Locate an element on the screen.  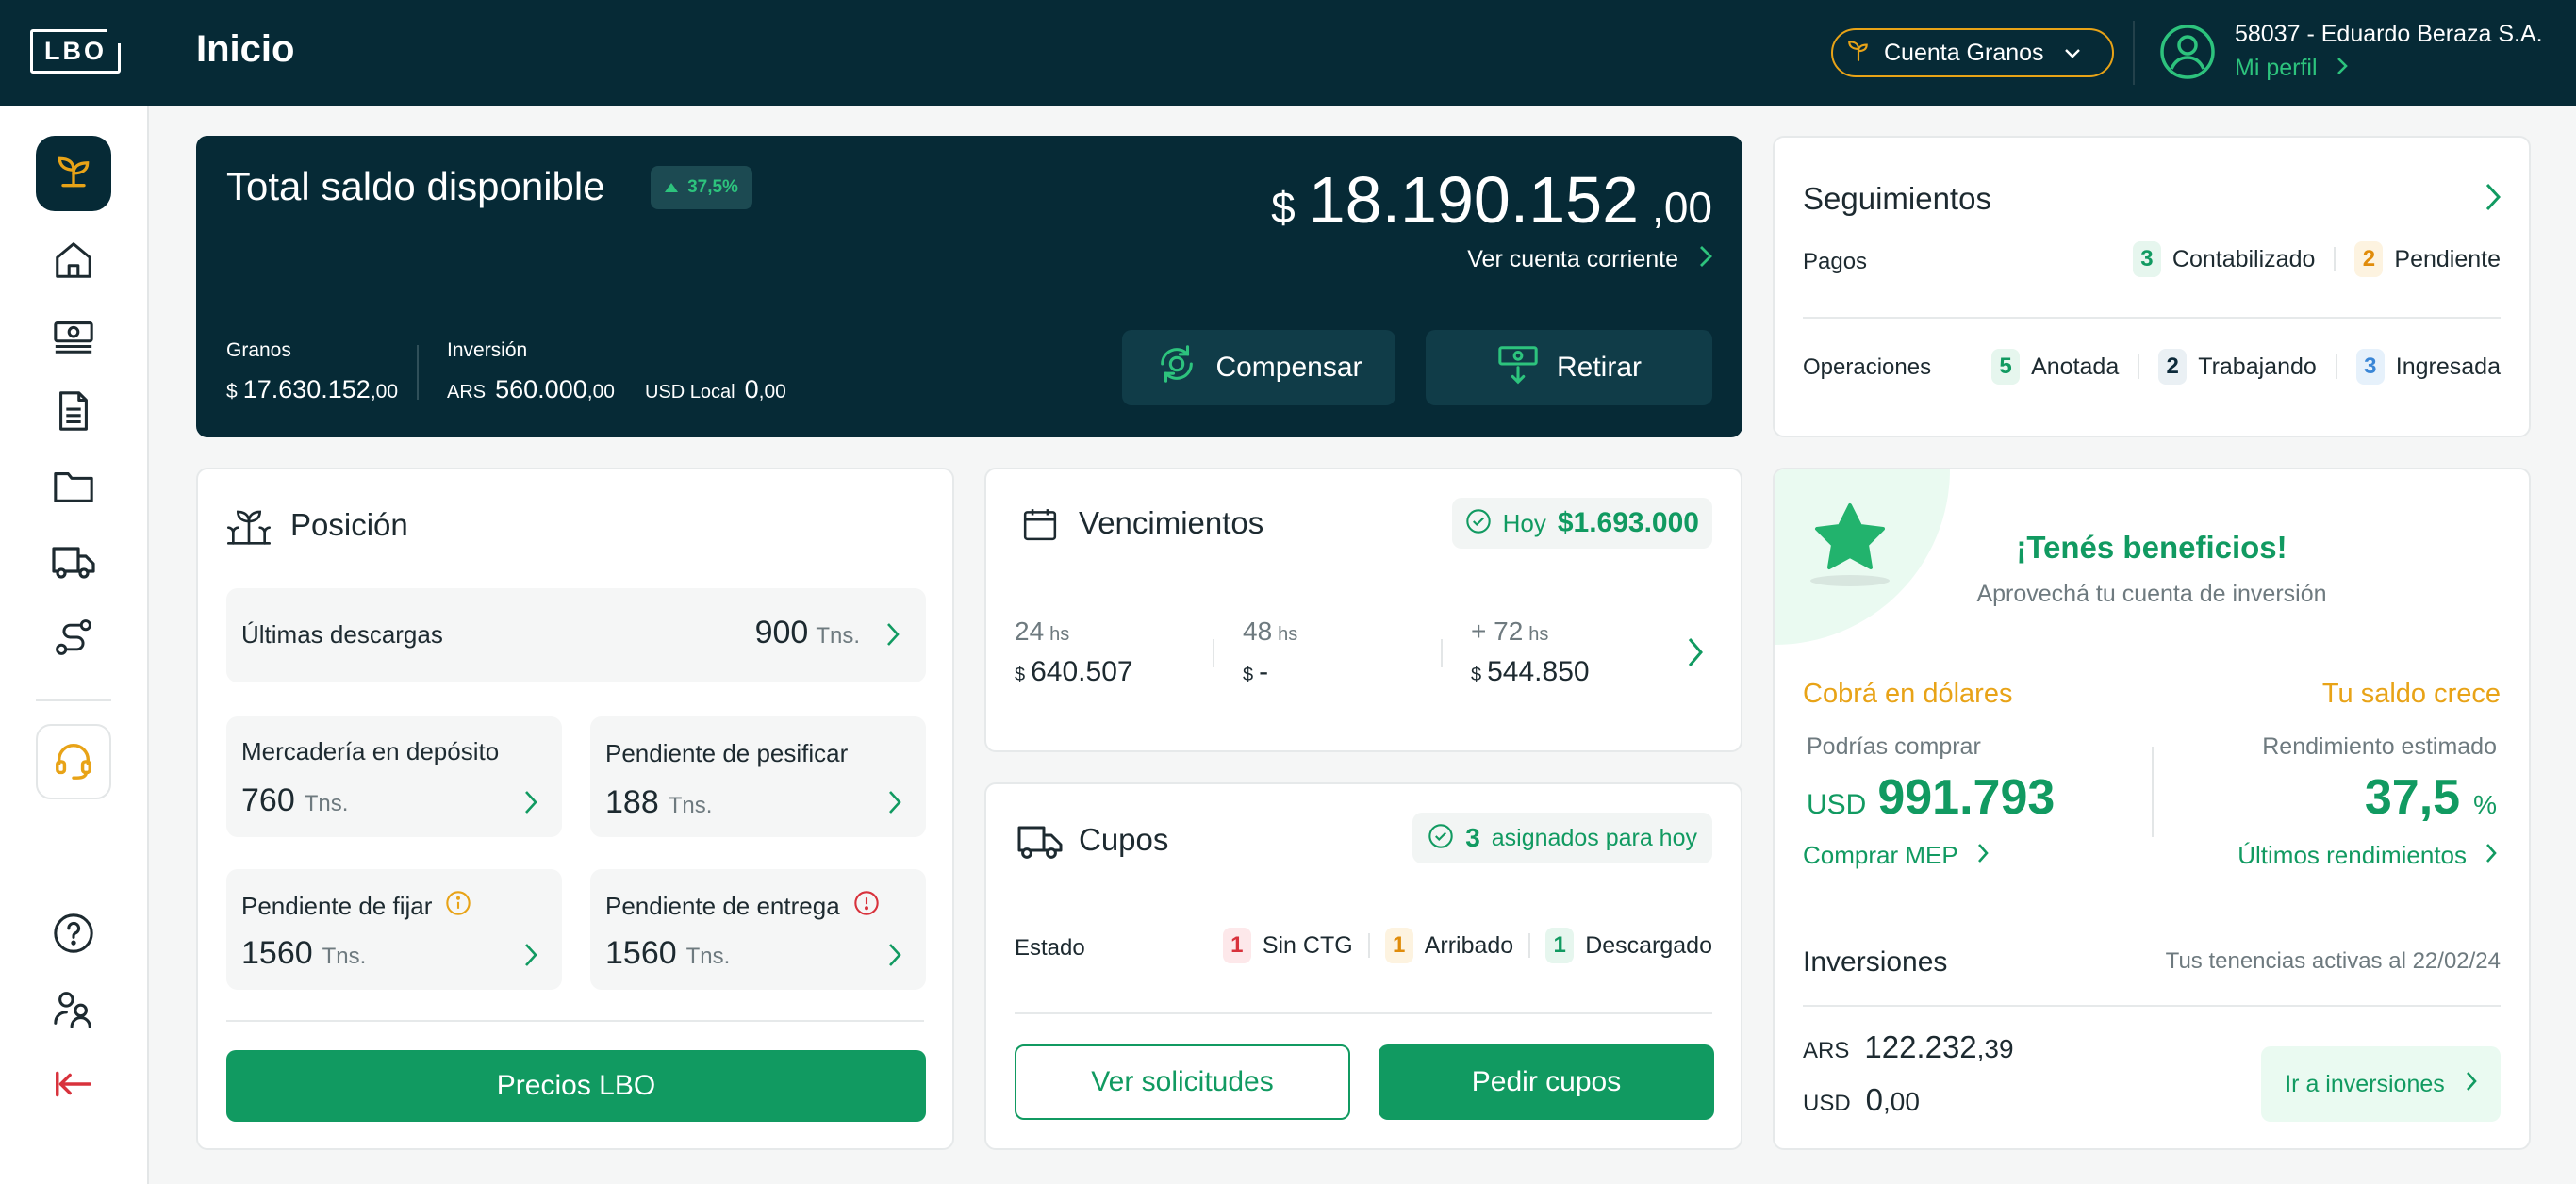
sidebar-item-home is located at coordinates (73, 262).